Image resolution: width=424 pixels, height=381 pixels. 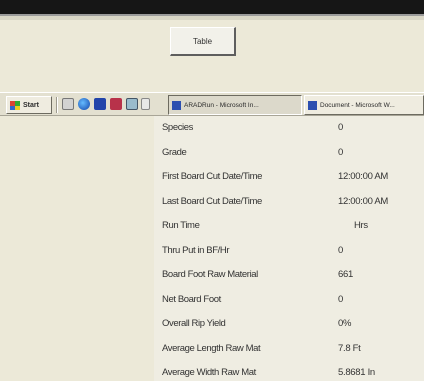 What do you see at coordinates (356, 372) in the screenshot?
I see `property-value: 5.8681 In` at bounding box center [356, 372].